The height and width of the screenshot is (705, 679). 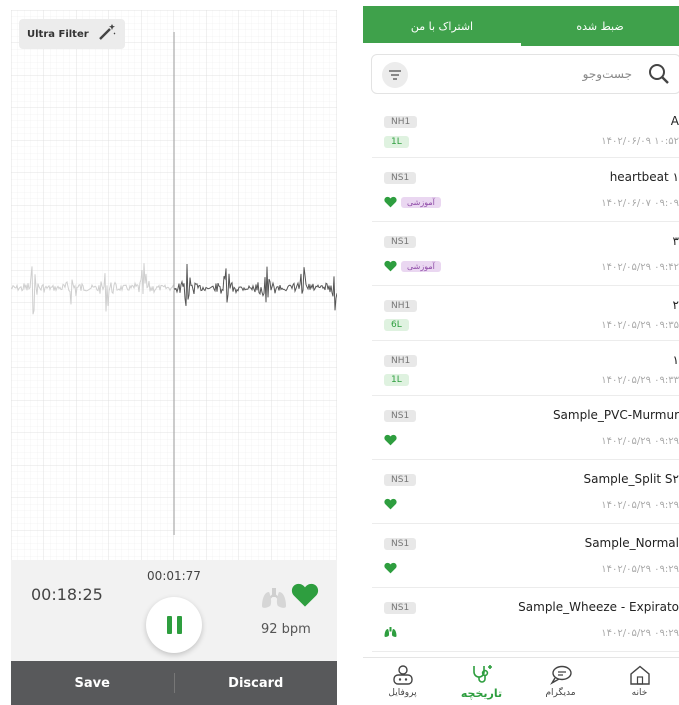 What do you see at coordinates (675, 241) in the screenshot?
I see `recording-title: ۳` at bounding box center [675, 241].